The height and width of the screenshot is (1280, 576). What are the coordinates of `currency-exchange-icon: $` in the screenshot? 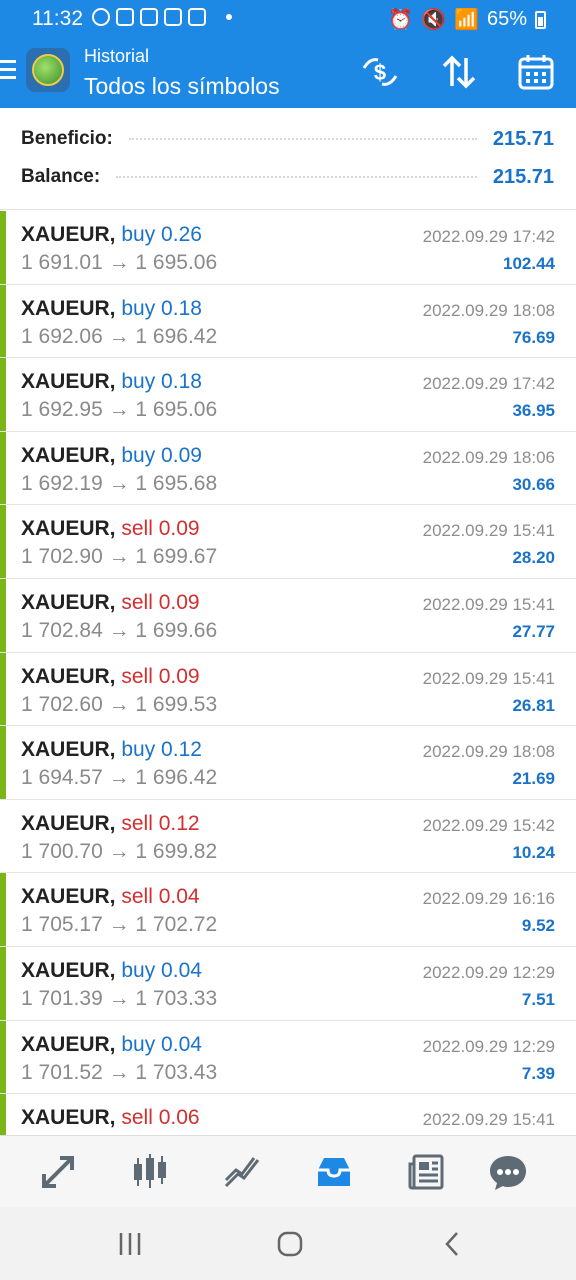 It's located at (380, 72).